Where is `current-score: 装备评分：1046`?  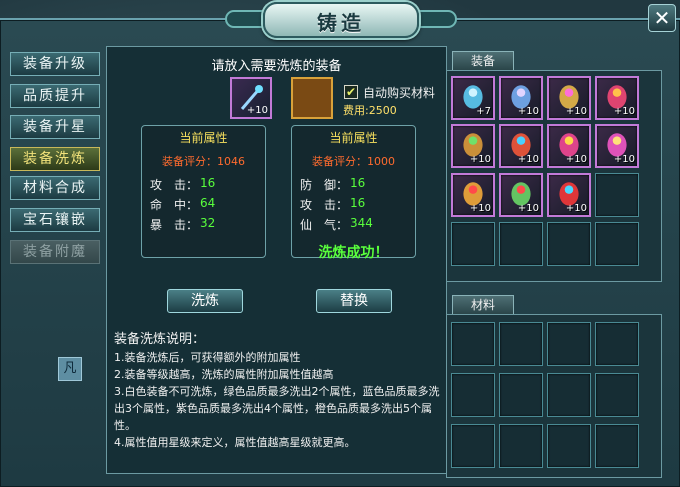
current-score: 装备评分：1046 is located at coordinates (203, 161).